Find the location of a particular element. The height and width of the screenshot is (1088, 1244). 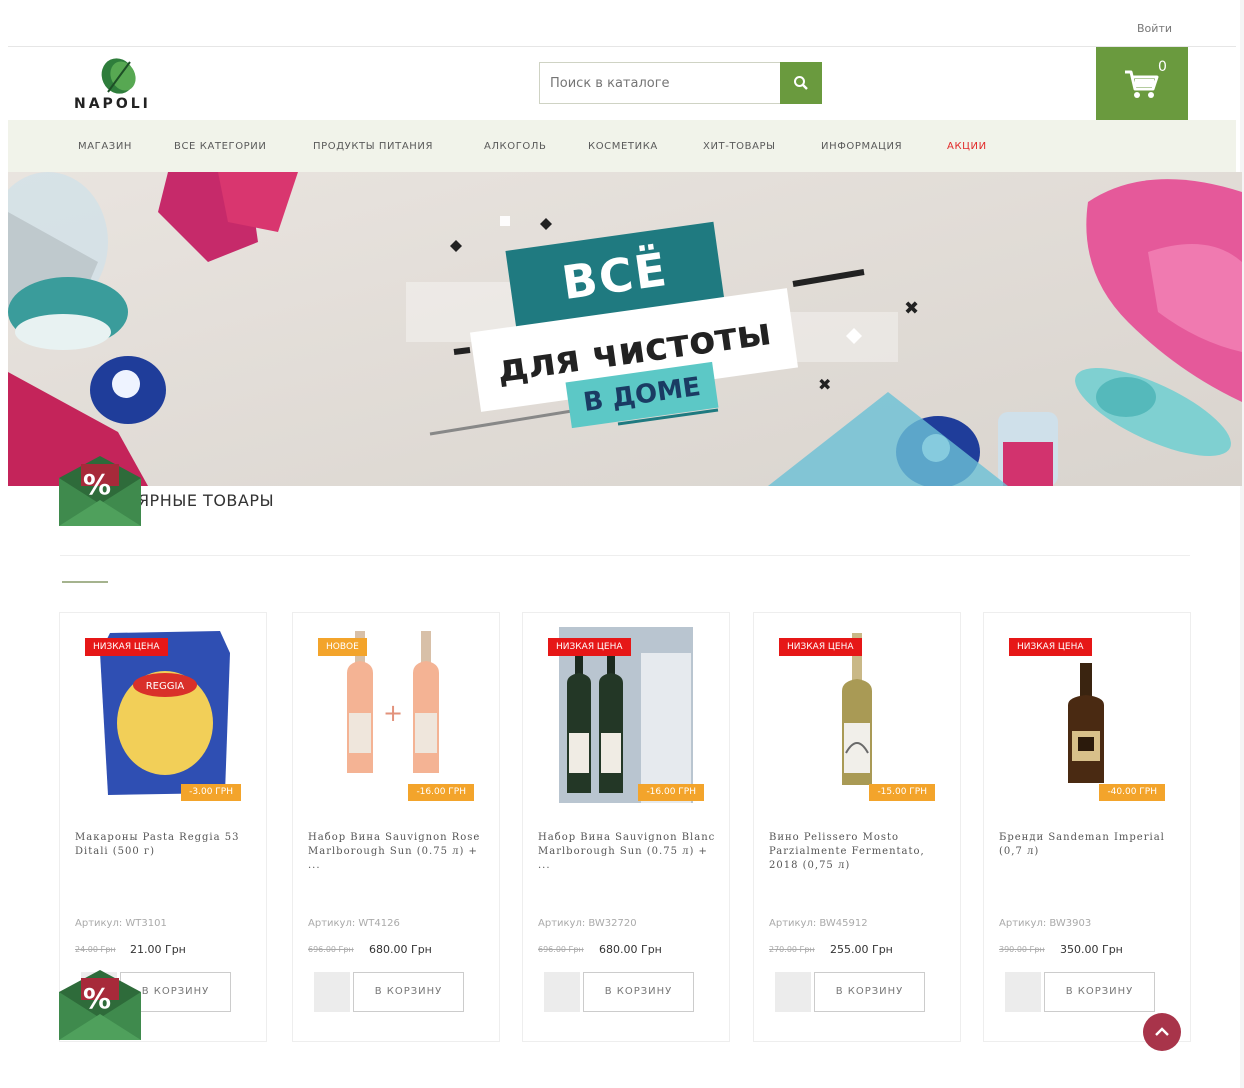

site-logo: NAPOLI is located at coordinates (119, 88).